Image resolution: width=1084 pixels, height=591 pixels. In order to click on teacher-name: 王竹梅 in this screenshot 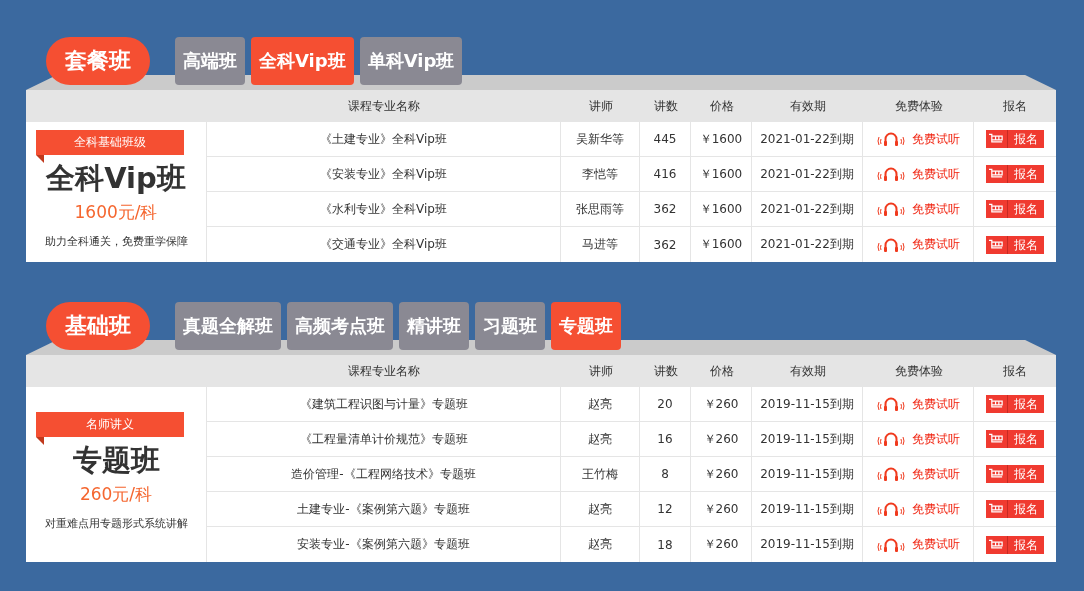, I will do `click(600, 474)`.